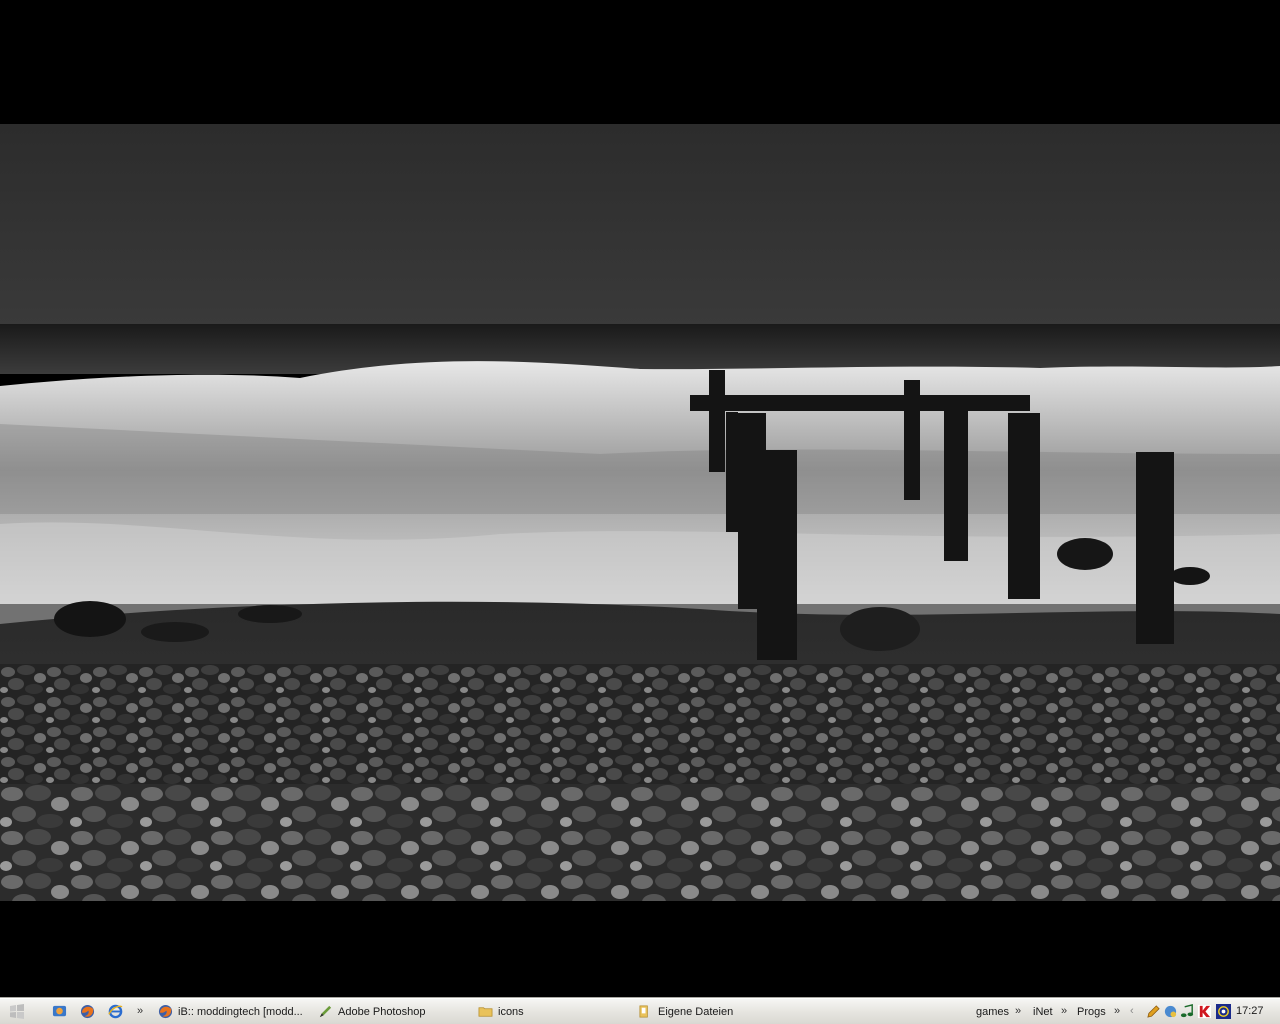 Image resolution: width=1280 pixels, height=1024 pixels. What do you see at coordinates (643, 1011) in the screenshot?
I see `documents-folder-icon` at bounding box center [643, 1011].